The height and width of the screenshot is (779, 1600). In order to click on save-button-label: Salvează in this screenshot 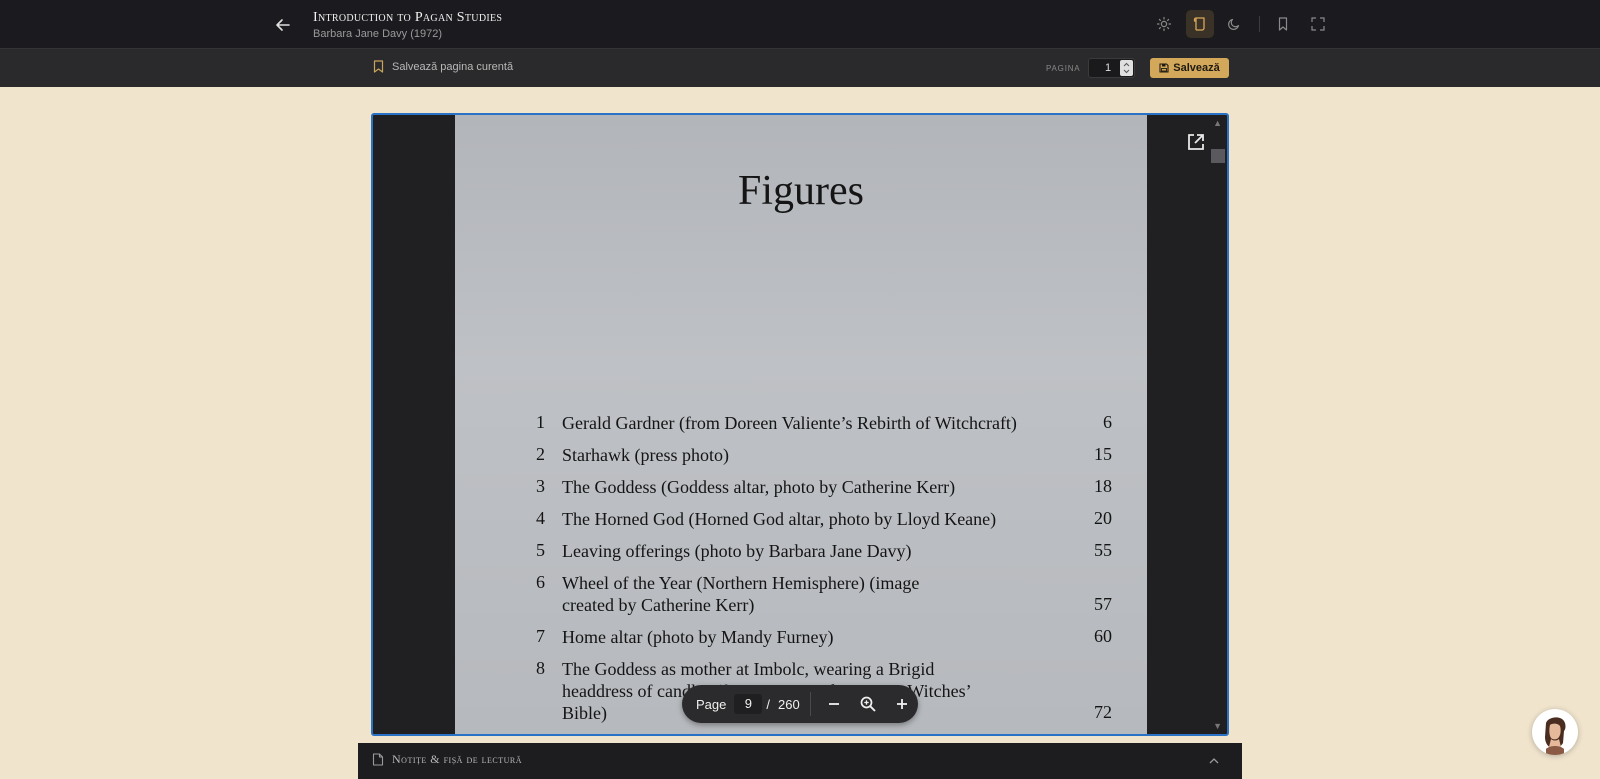, I will do `click(1196, 68)`.